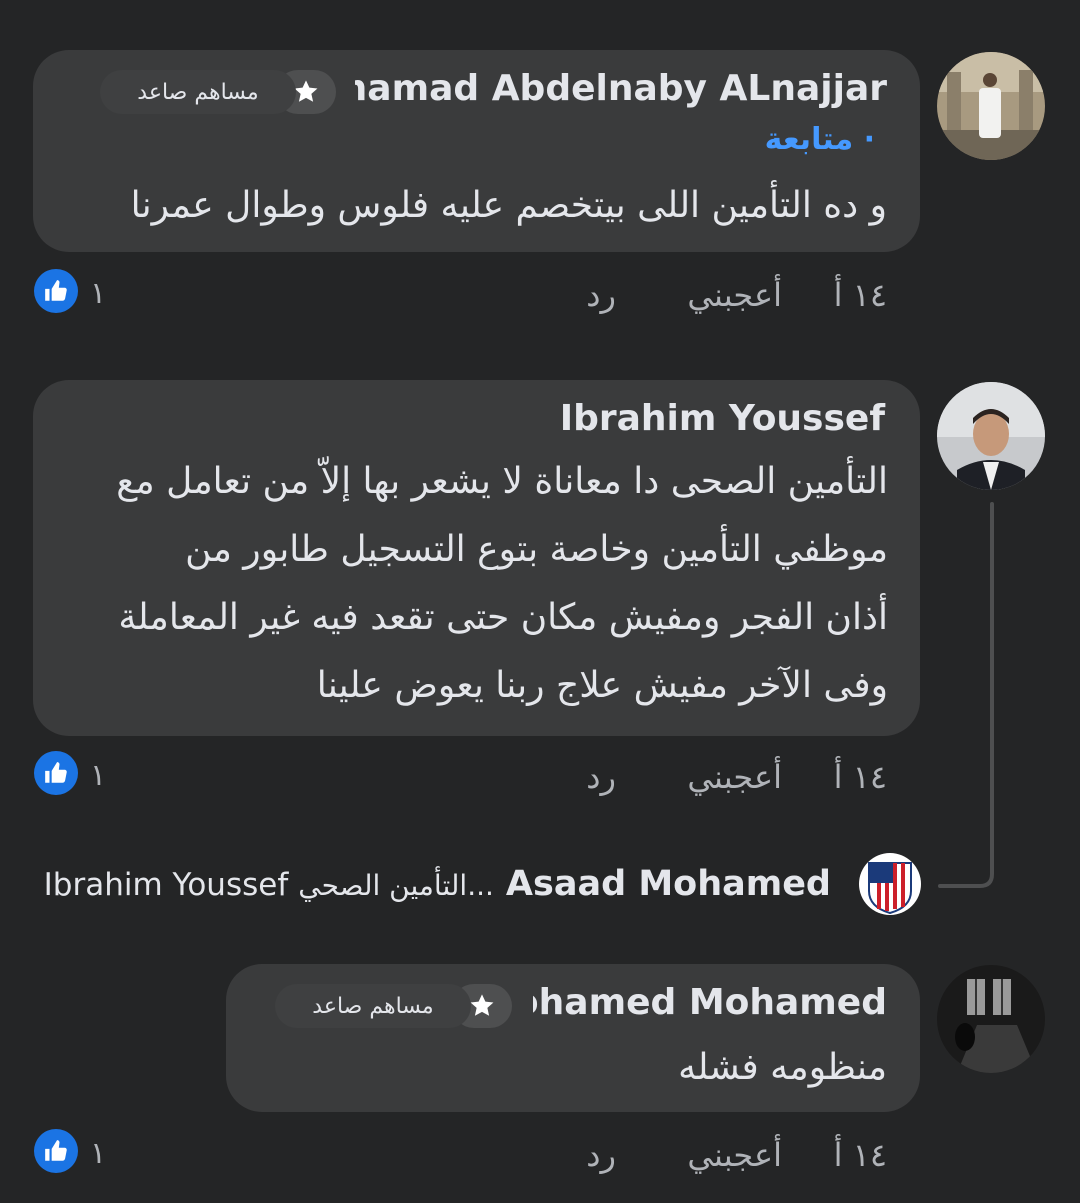 This screenshot has height=1203, width=1080. I want to click on reply-author: Asaad Mohamed, so click(668, 884).